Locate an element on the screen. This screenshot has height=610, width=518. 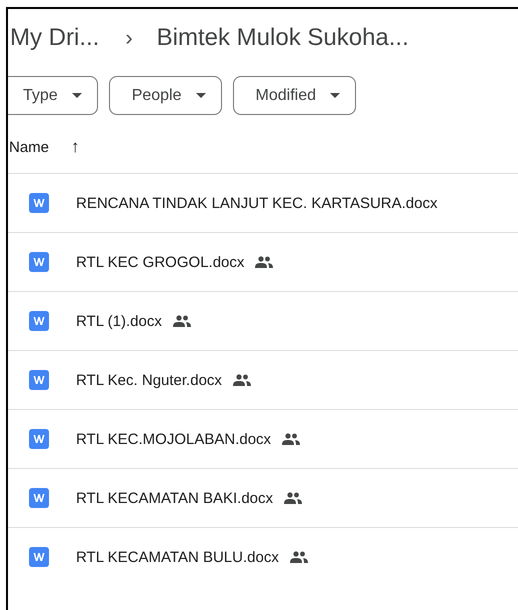
filter-chip: People is located at coordinates (165, 95).